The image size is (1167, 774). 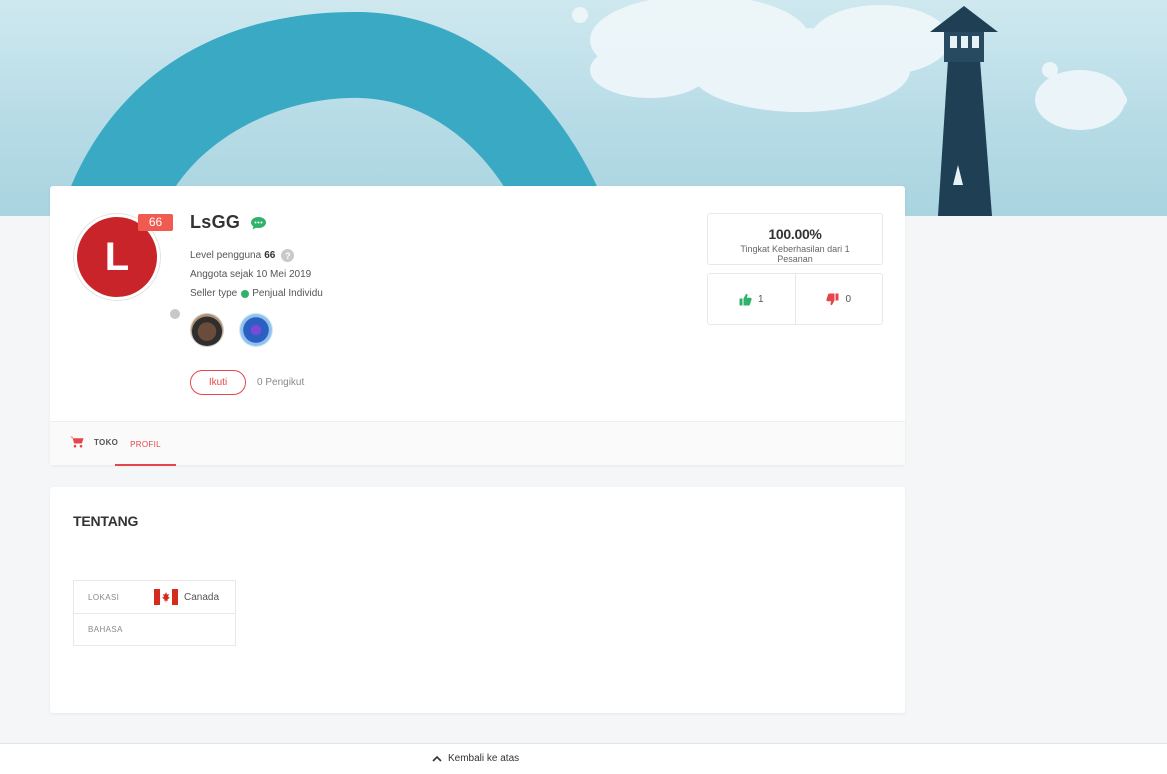 I want to click on seller-type-value: Penjual Individu, so click(x=287, y=293).